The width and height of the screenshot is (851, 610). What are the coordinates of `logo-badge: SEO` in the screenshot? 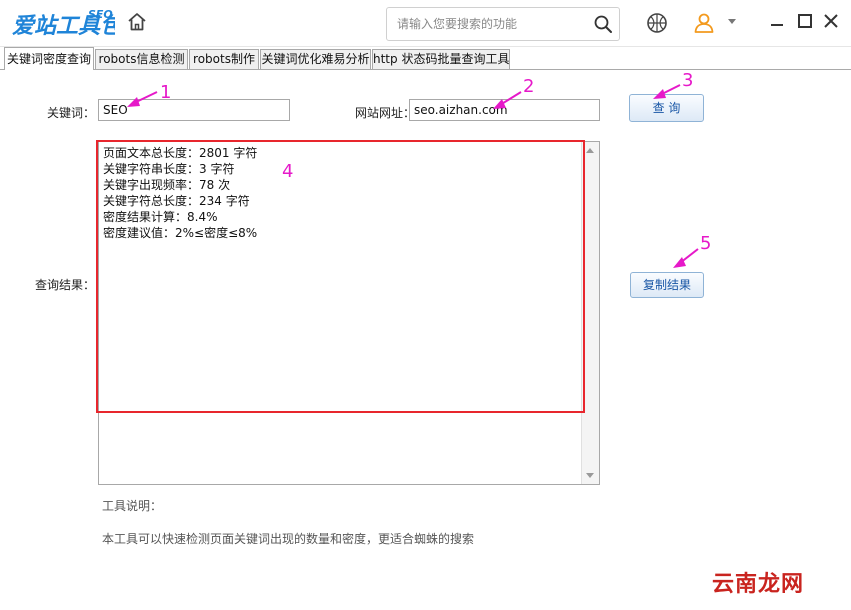 It's located at (100, 14).